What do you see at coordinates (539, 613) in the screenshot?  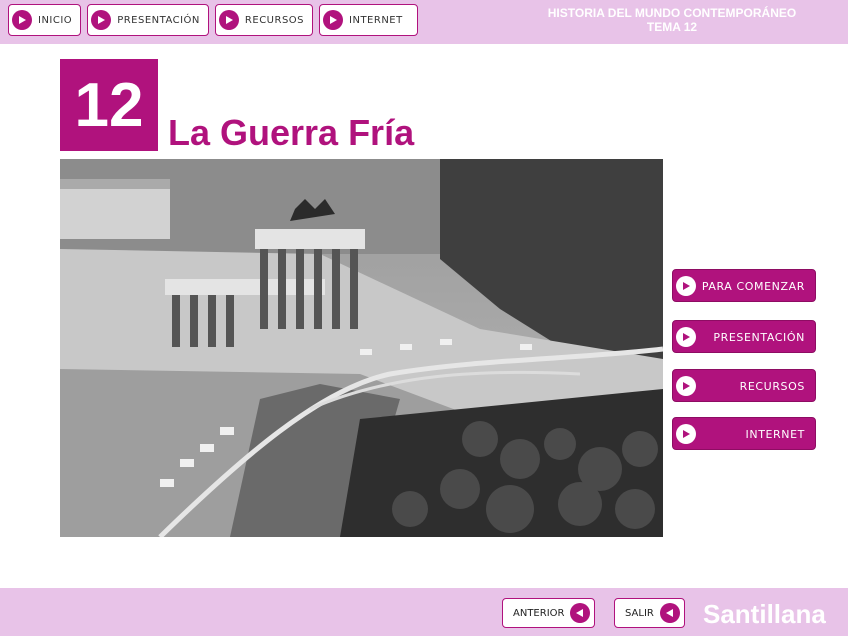 I see `anterior-label: ANTERIOR` at bounding box center [539, 613].